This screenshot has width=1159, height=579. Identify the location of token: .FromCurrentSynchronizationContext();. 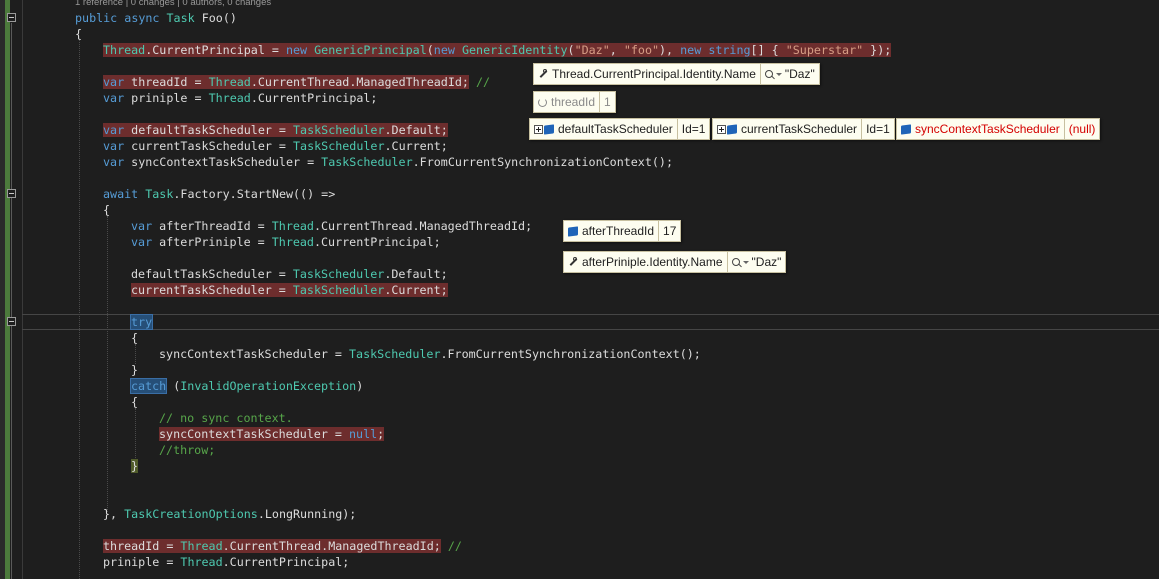
(570, 354).